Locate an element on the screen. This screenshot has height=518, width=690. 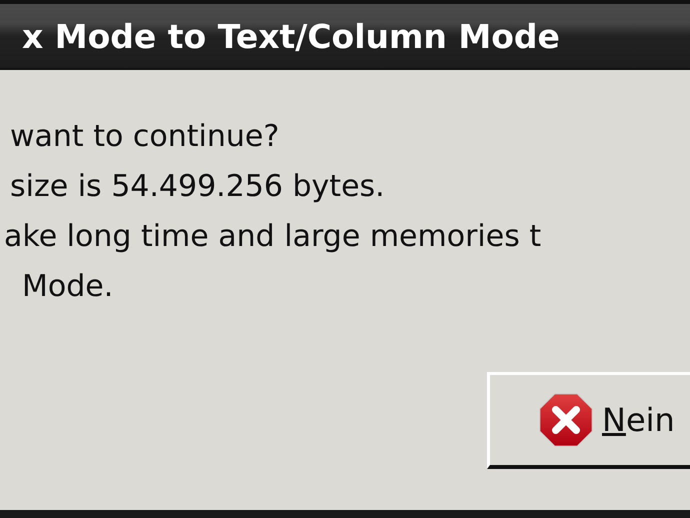
message-line: ake long time and large memories t is located at coordinates (273, 237).